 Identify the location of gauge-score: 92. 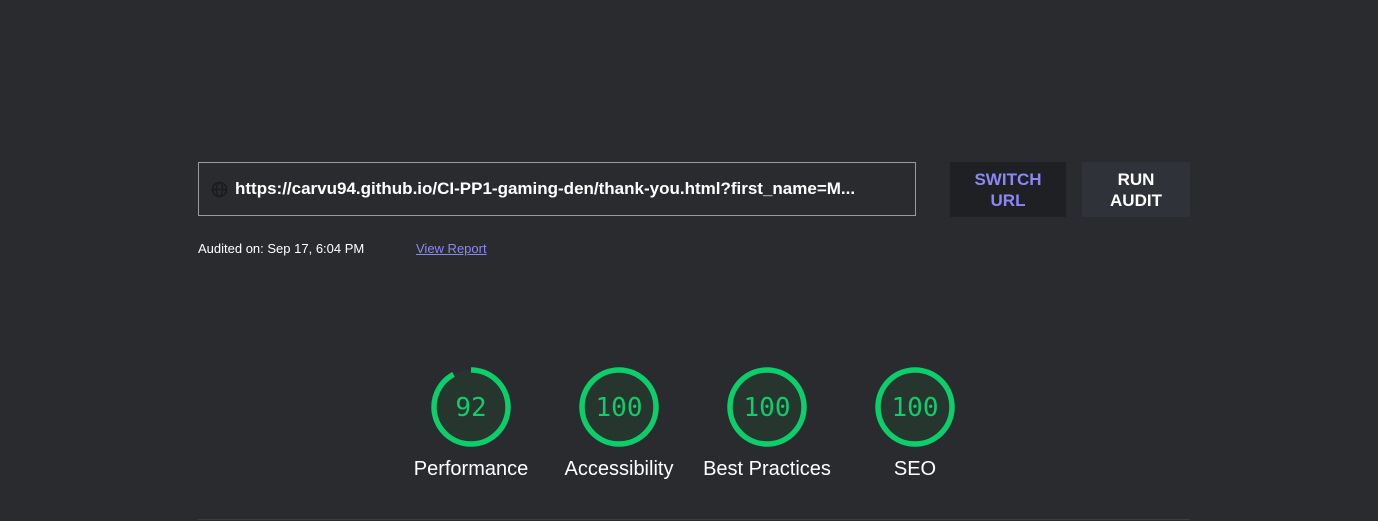
(470, 408).